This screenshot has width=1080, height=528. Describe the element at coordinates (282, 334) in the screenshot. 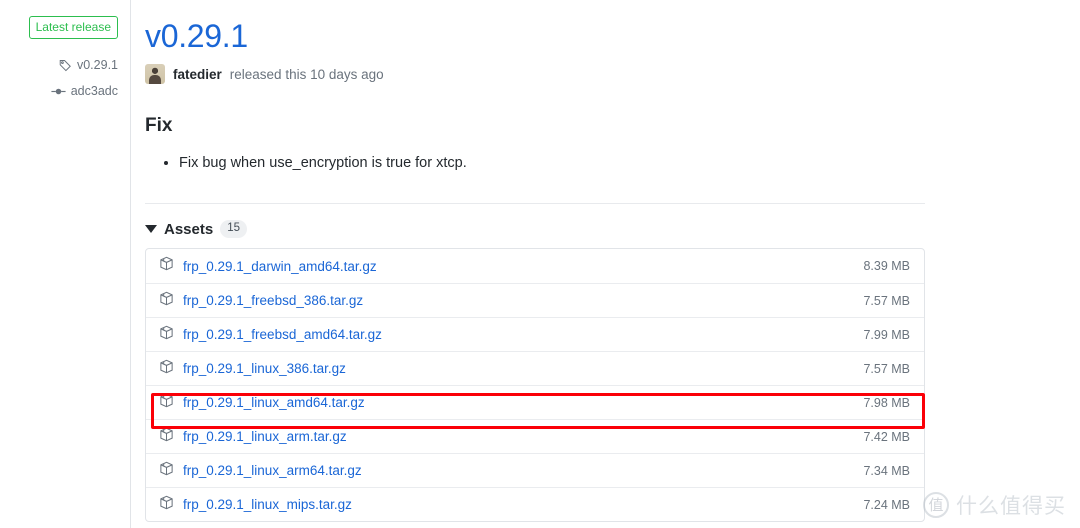

I see `asset-name-link: frp_0.29.1_freebsd_amd64.tar.gz` at that location.